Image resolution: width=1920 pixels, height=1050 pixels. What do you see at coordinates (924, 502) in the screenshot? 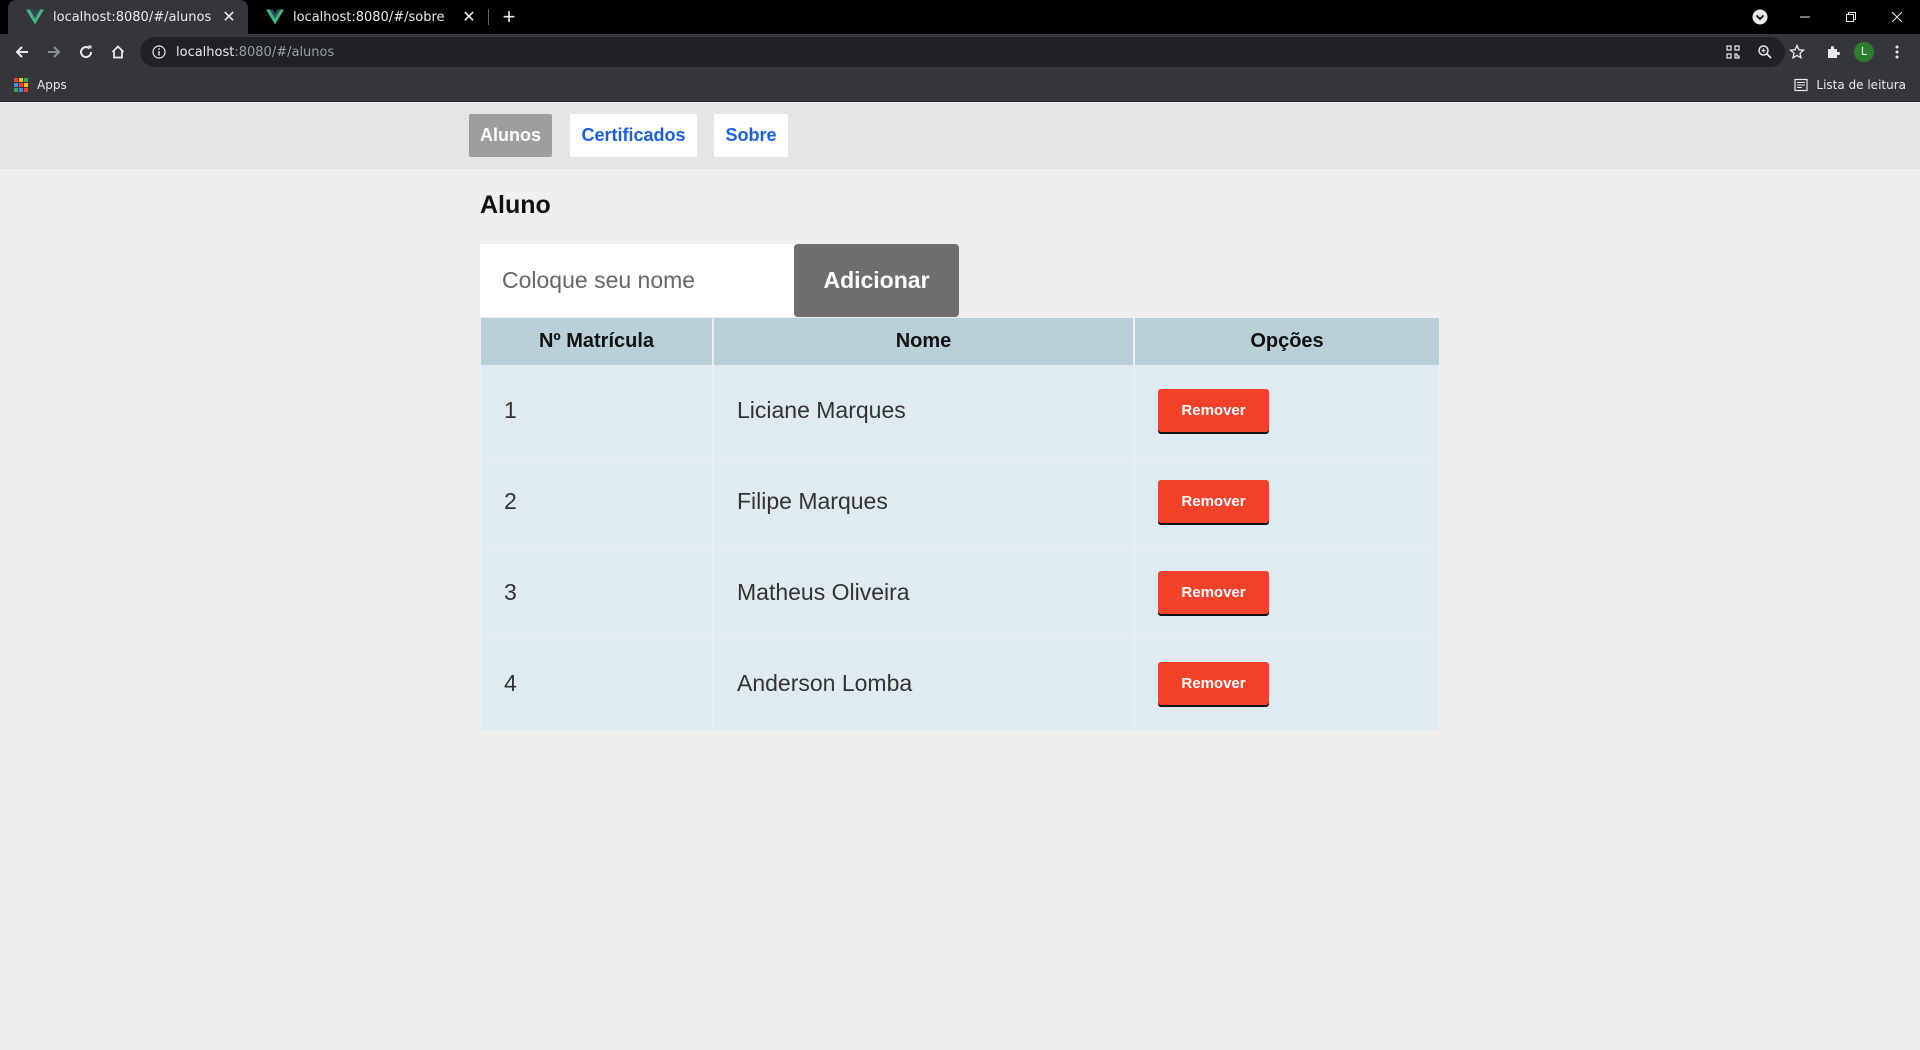
I see `student-name: Filipe Marques` at bounding box center [924, 502].